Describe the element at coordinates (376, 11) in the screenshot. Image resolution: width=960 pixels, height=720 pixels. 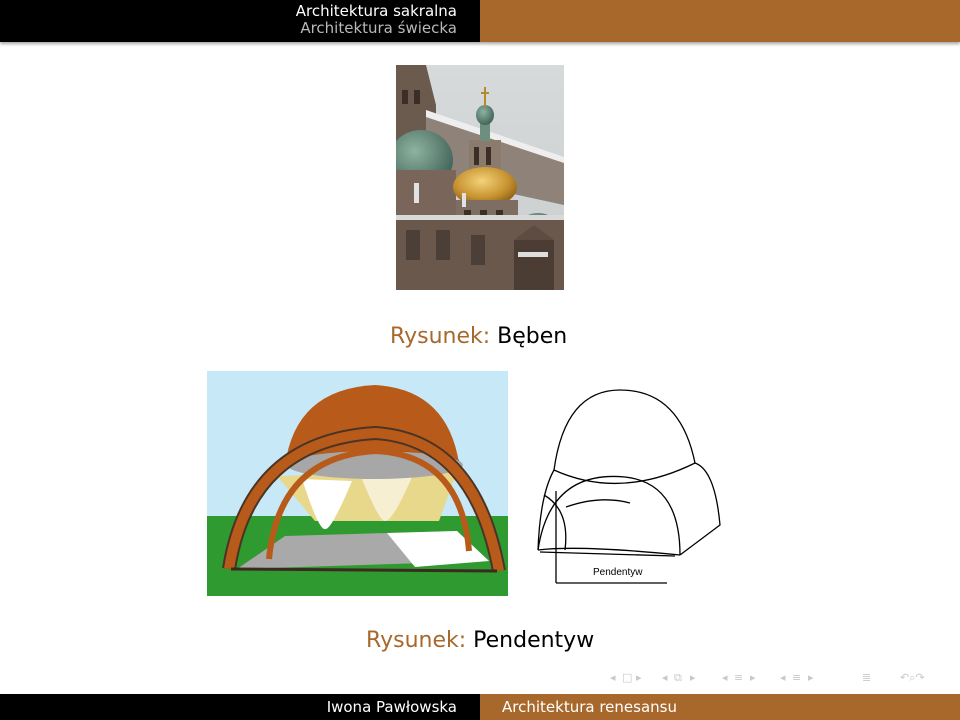
I see `section-link-sacral: Architektura sakralna` at that location.